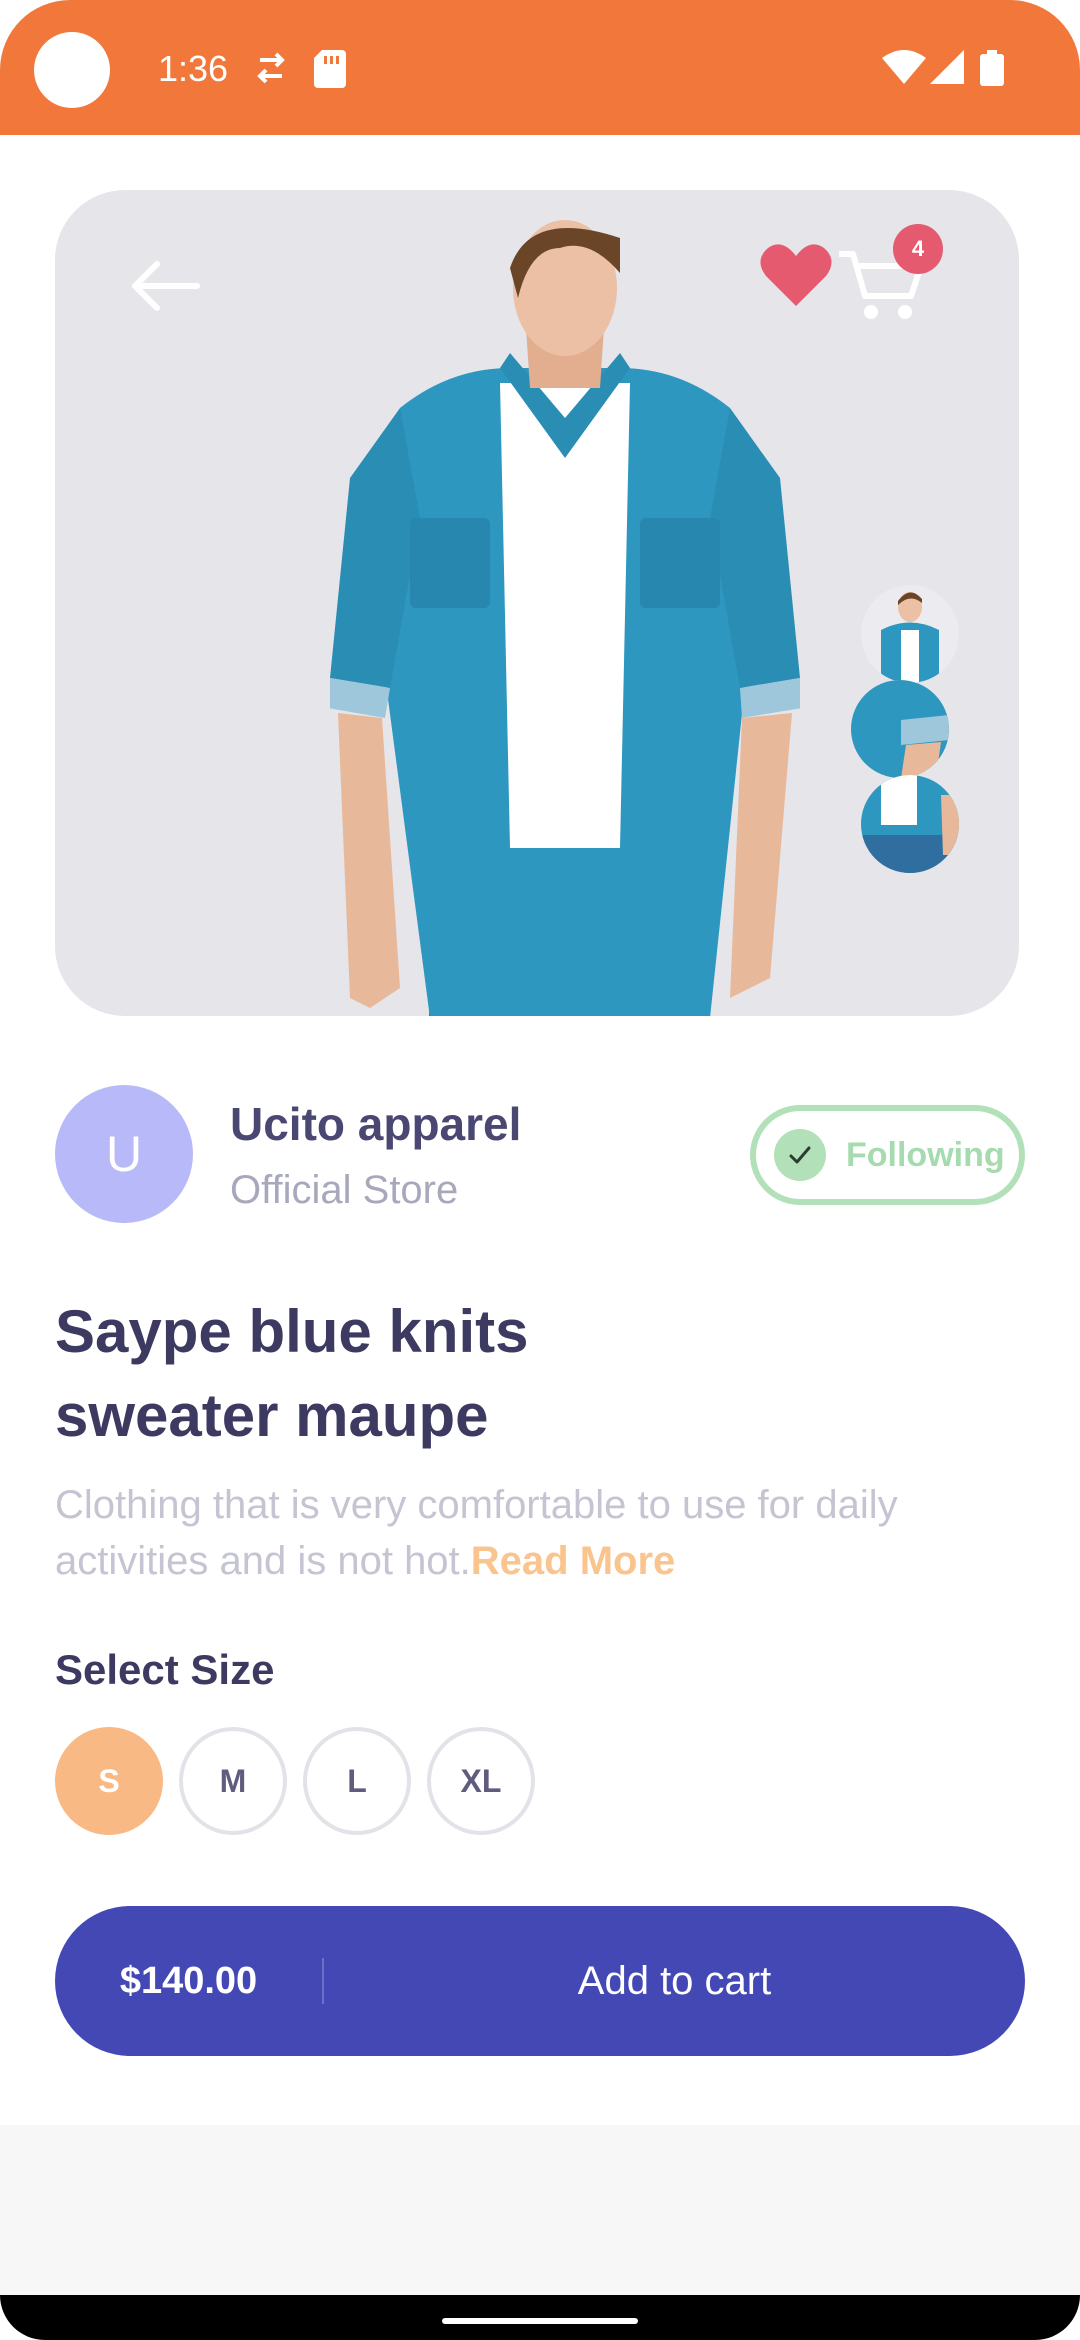 The width and height of the screenshot is (1080, 2340). What do you see at coordinates (295, 1781) in the screenshot?
I see `size-selector: S M L XL` at bounding box center [295, 1781].